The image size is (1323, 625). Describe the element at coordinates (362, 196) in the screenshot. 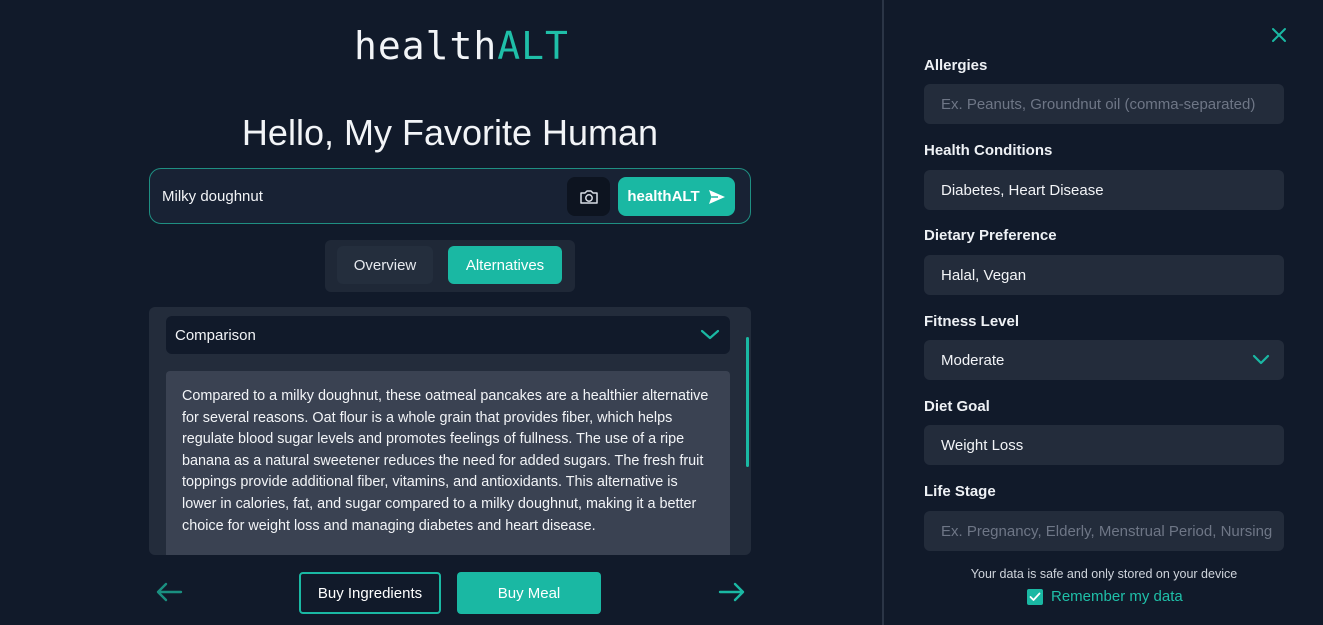

I see `search-input` at that location.